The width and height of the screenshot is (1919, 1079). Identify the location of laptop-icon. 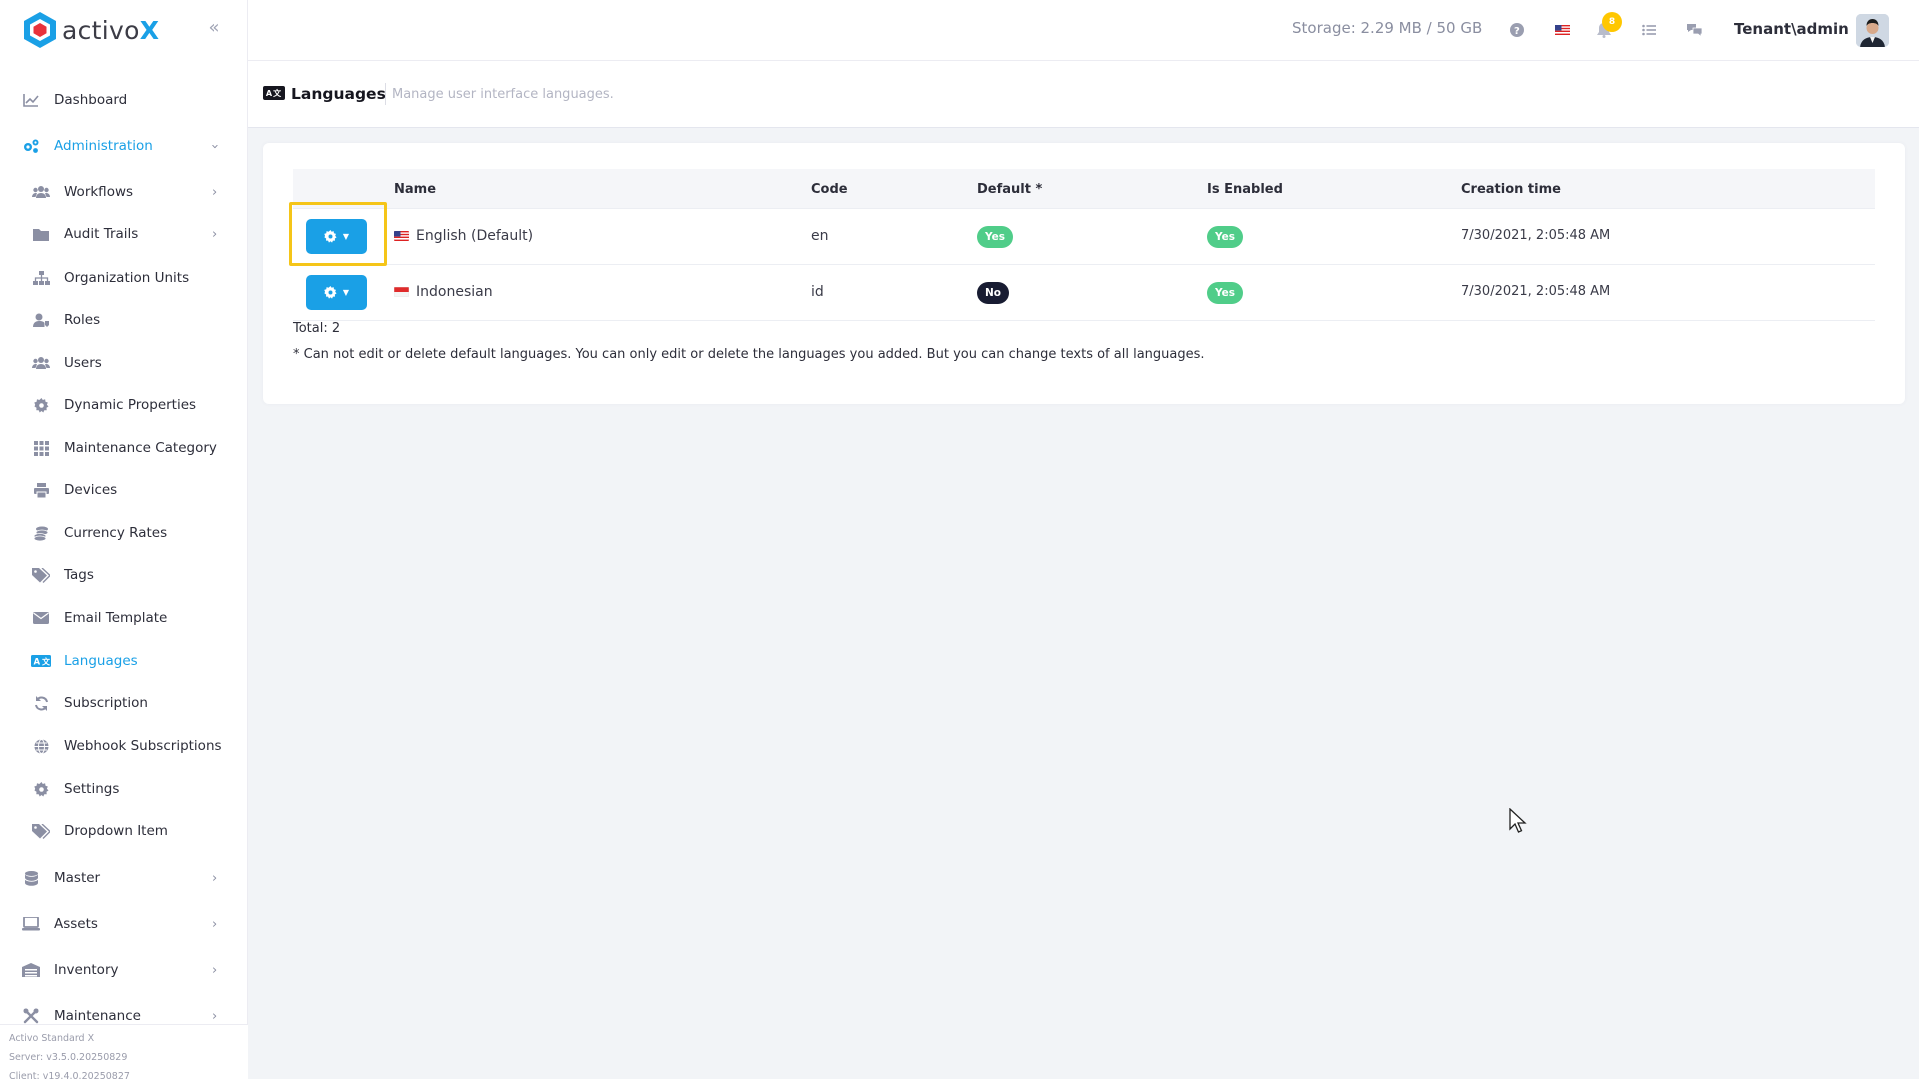
(31, 924).